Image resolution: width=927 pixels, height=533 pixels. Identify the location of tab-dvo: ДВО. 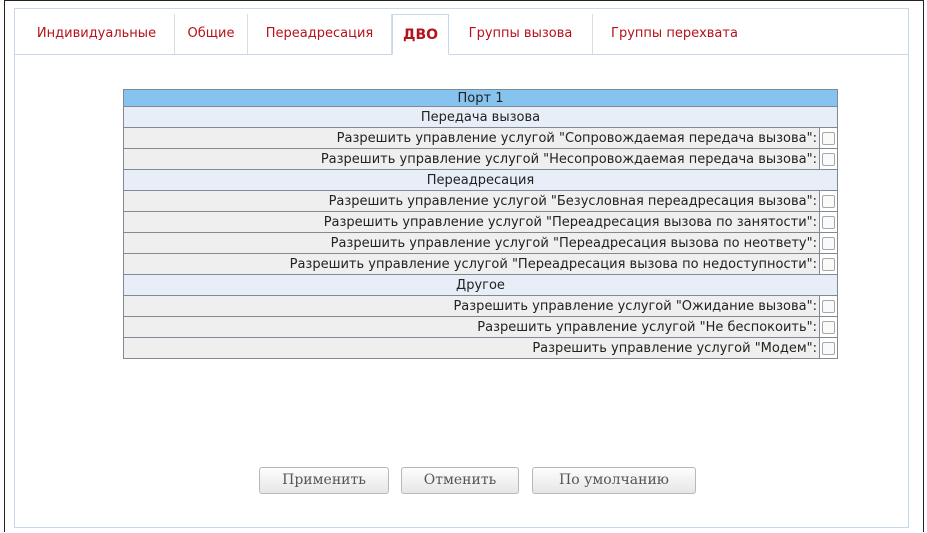
(420, 34).